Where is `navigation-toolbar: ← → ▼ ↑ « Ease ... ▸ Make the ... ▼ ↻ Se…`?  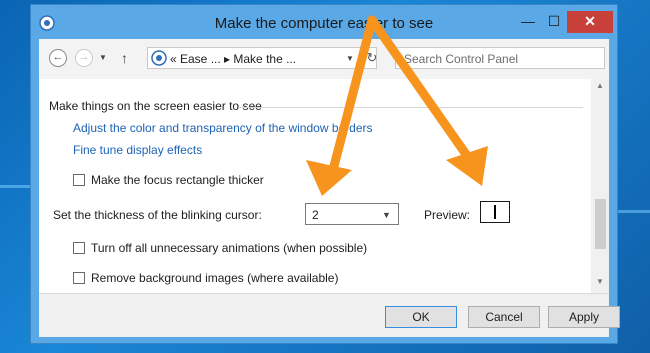 navigation-toolbar: ← → ▼ ↑ « Ease ... ▸ Make the ... ▼ ↻ Se… is located at coordinates (324, 59).